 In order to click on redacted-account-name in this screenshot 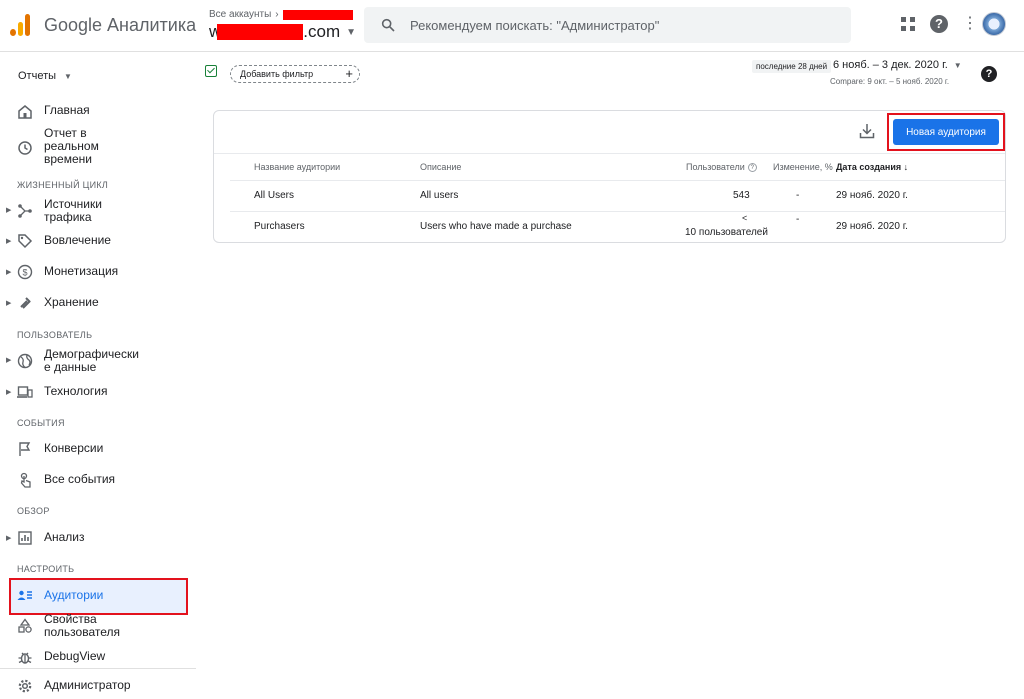, I will do `click(317, 14)`.